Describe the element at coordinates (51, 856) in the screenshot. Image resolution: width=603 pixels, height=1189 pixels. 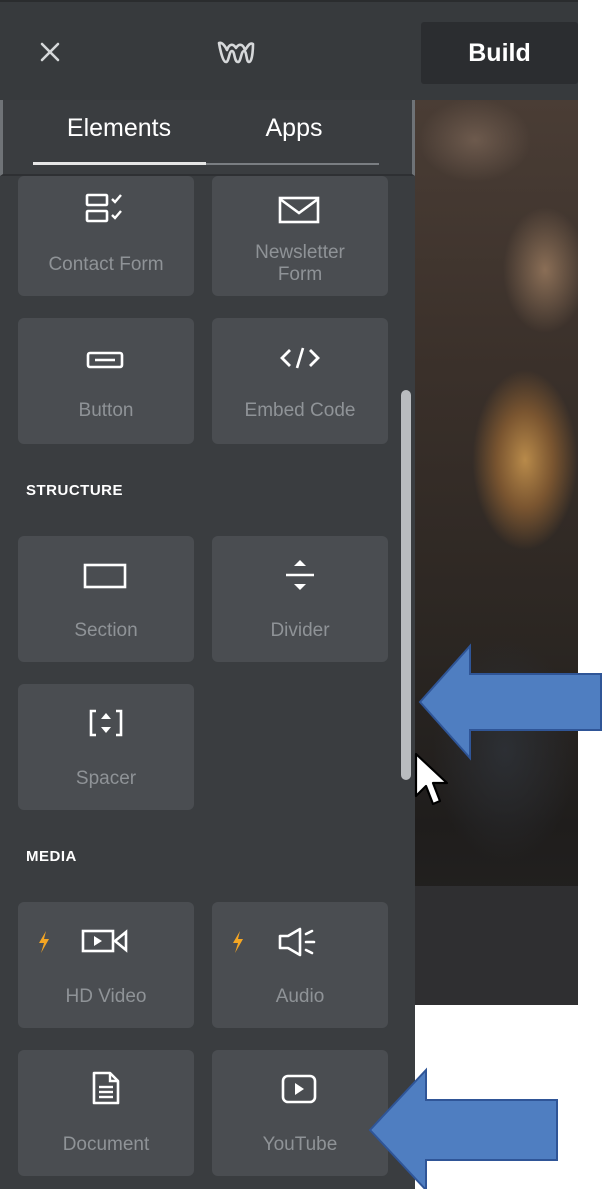
I see `section-heading-media: MEDIA` at that location.